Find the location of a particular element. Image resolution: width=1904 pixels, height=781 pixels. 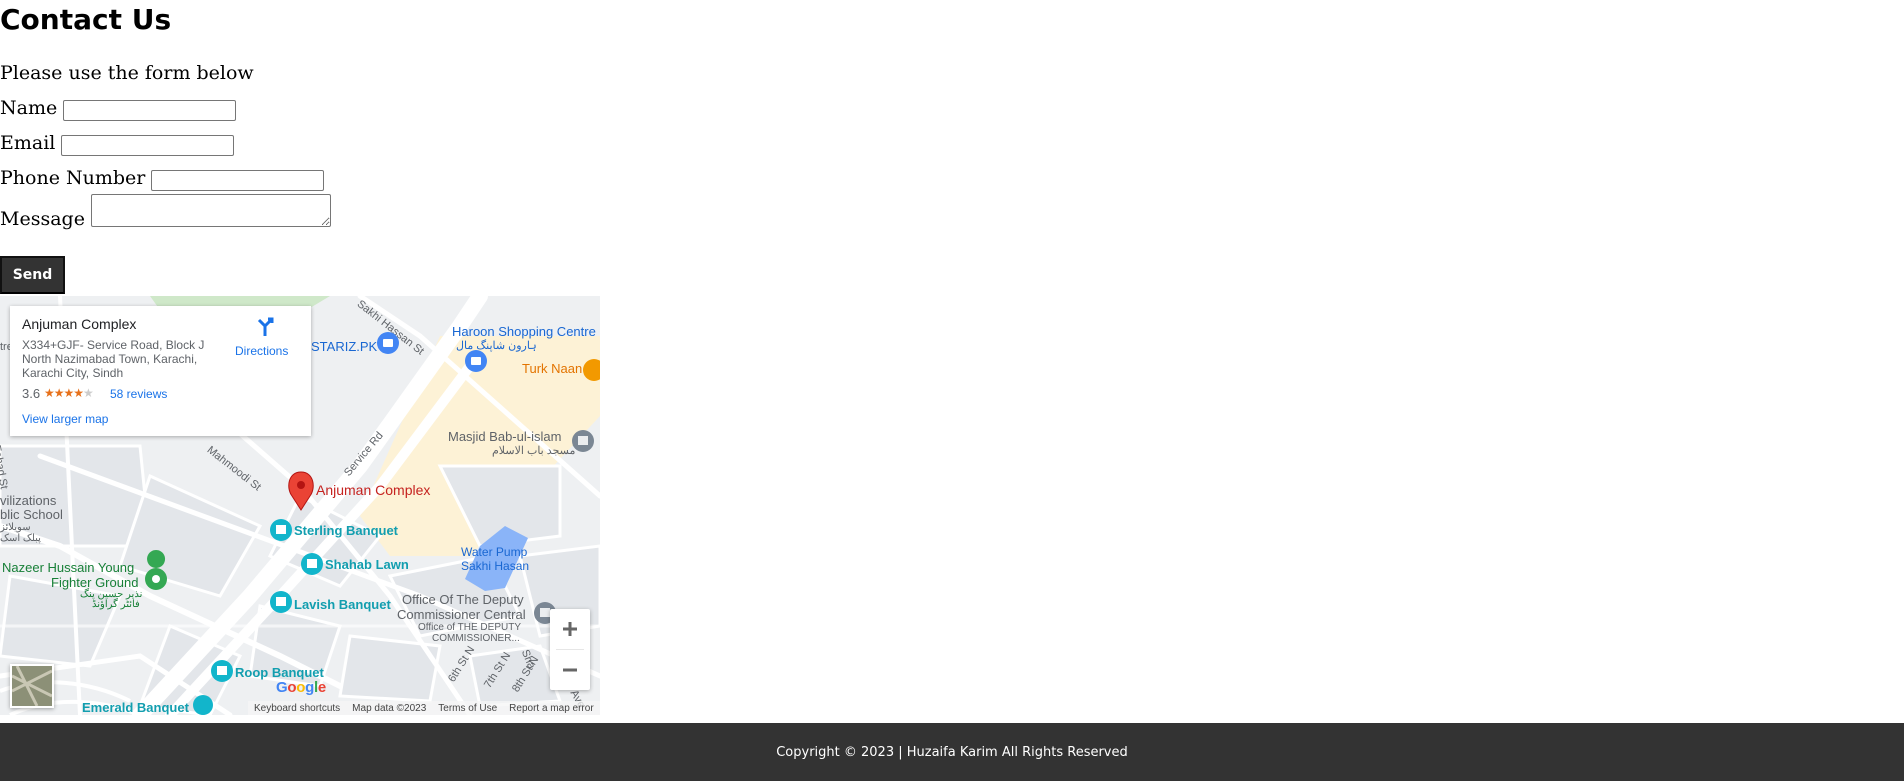

keyboard-shortcuts-link: Keyboard shortcuts is located at coordinates (297, 708).